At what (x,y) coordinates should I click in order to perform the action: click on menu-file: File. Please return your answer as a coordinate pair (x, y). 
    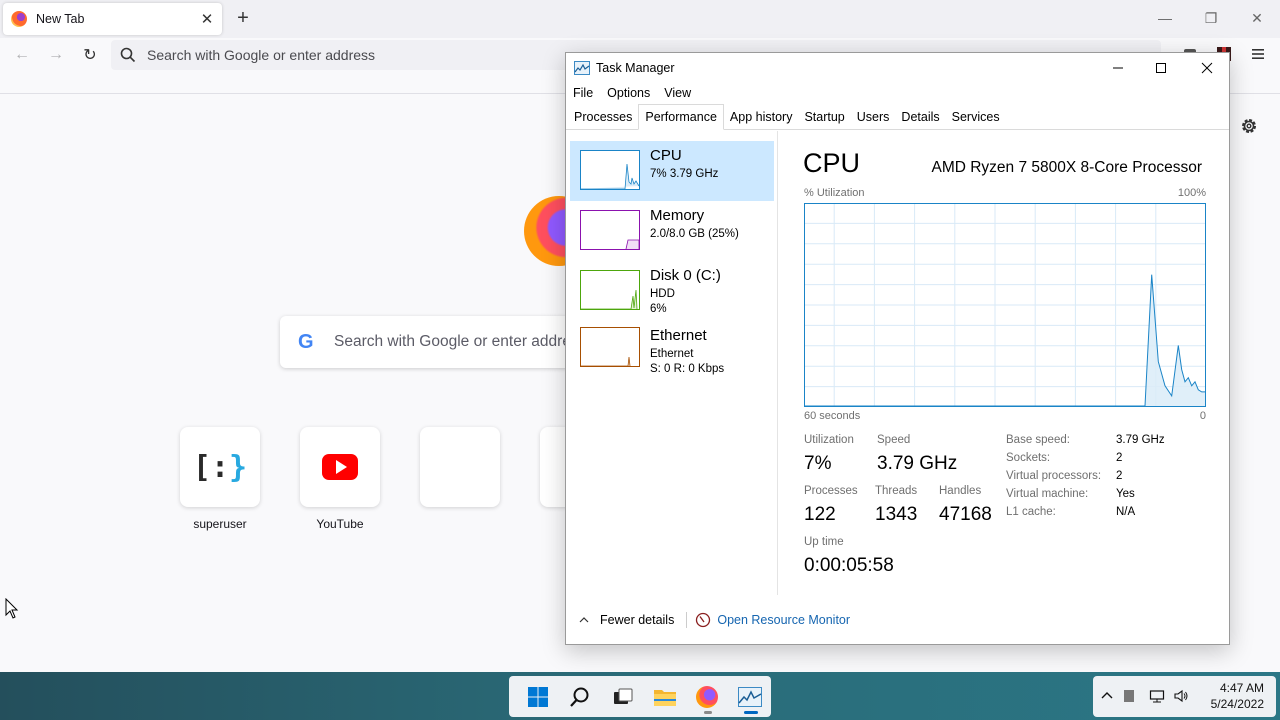
    Looking at the image, I should click on (583, 94).